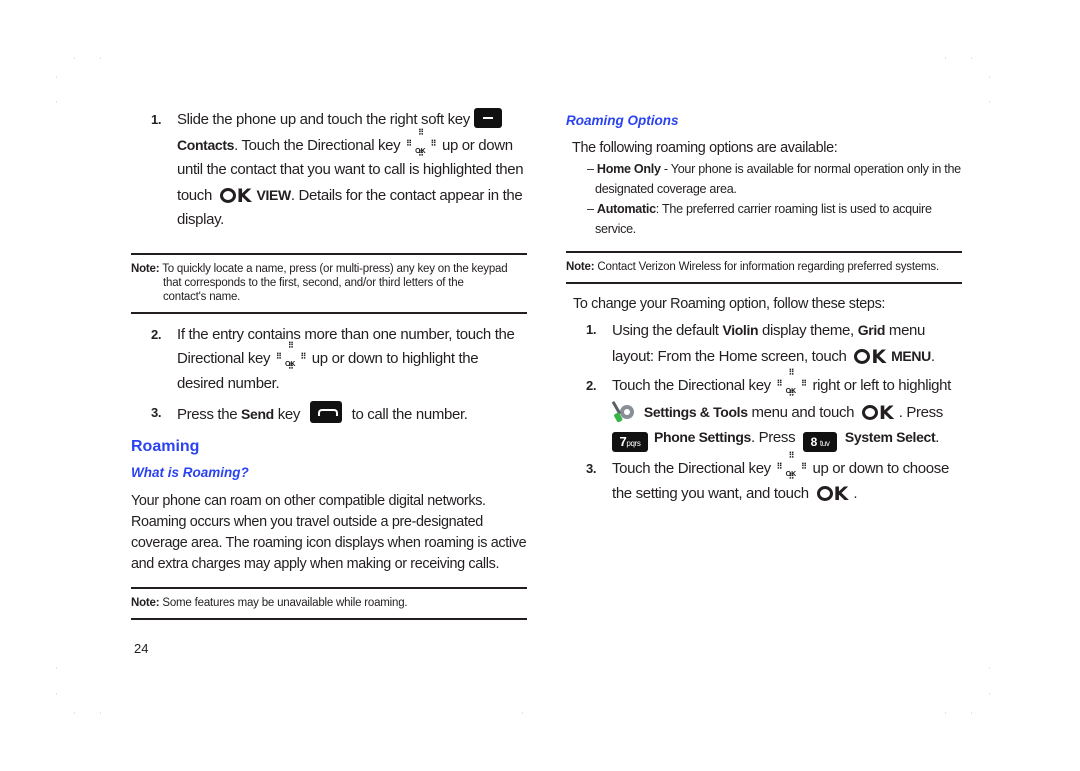 This screenshot has height=771, width=1080. What do you see at coordinates (257, 414) in the screenshot?
I see `send-label: Send` at bounding box center [257, 414].